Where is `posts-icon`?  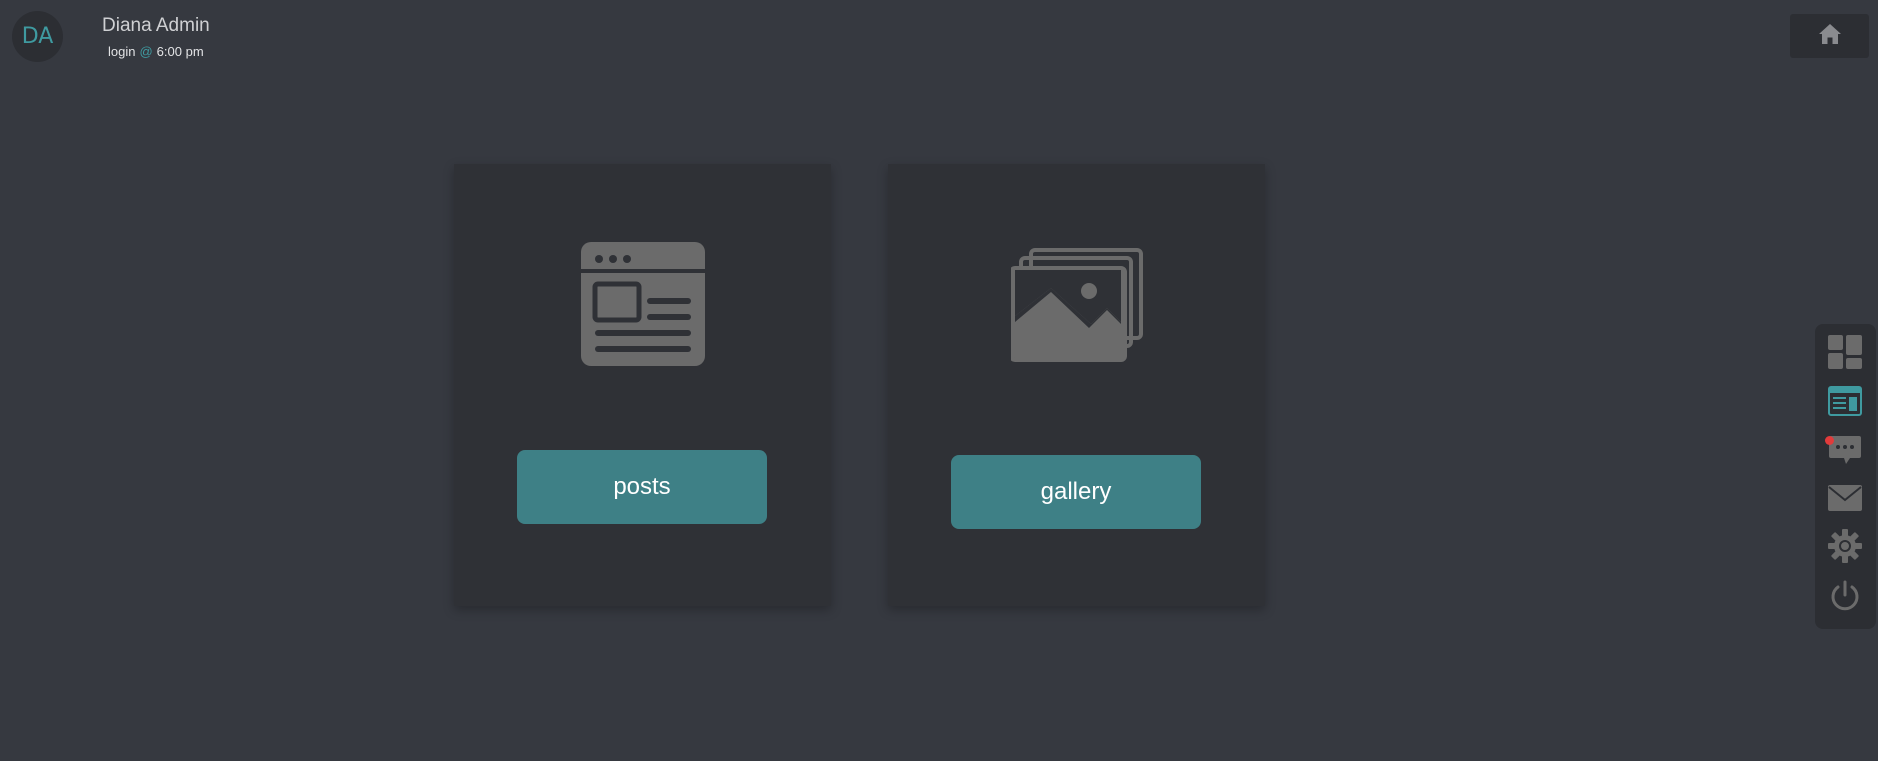 posts-icon is located at coordinates (1845, 403).